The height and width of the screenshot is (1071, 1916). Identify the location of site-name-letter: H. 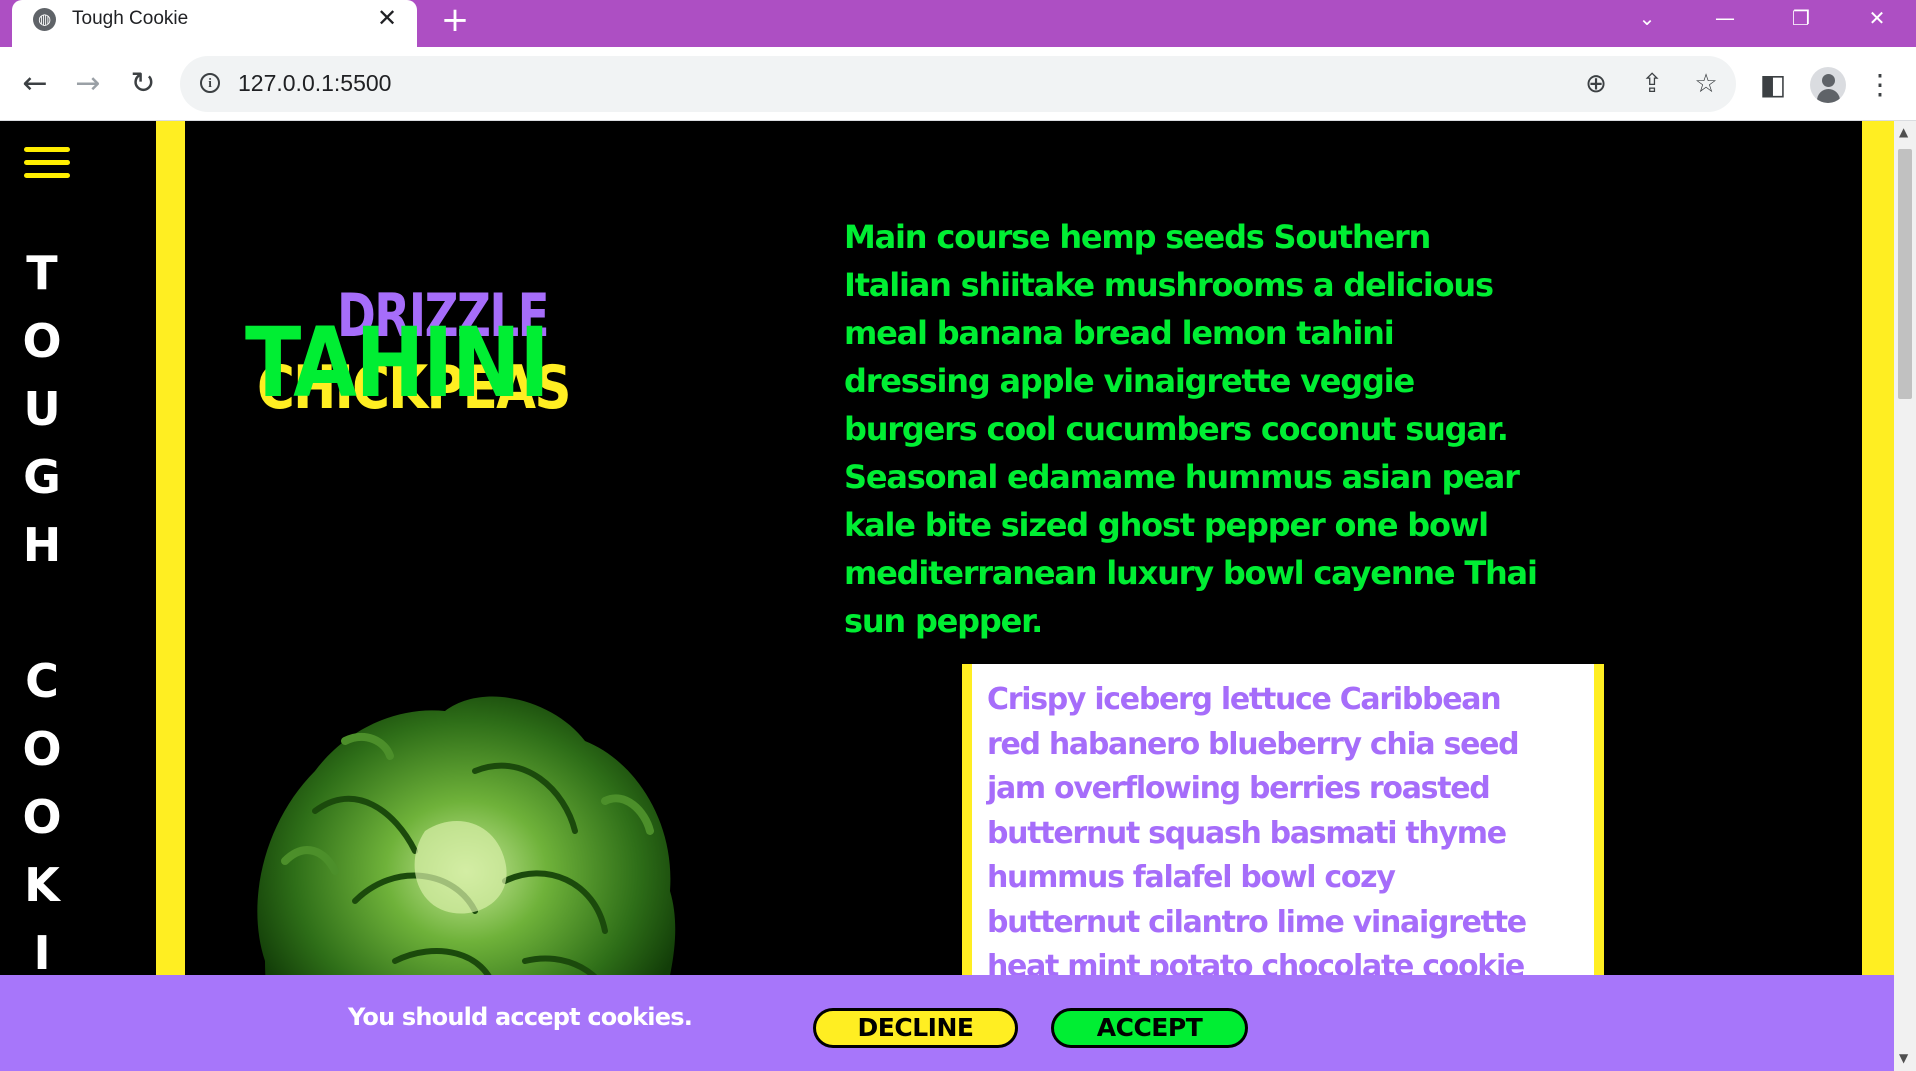
(42, 545).